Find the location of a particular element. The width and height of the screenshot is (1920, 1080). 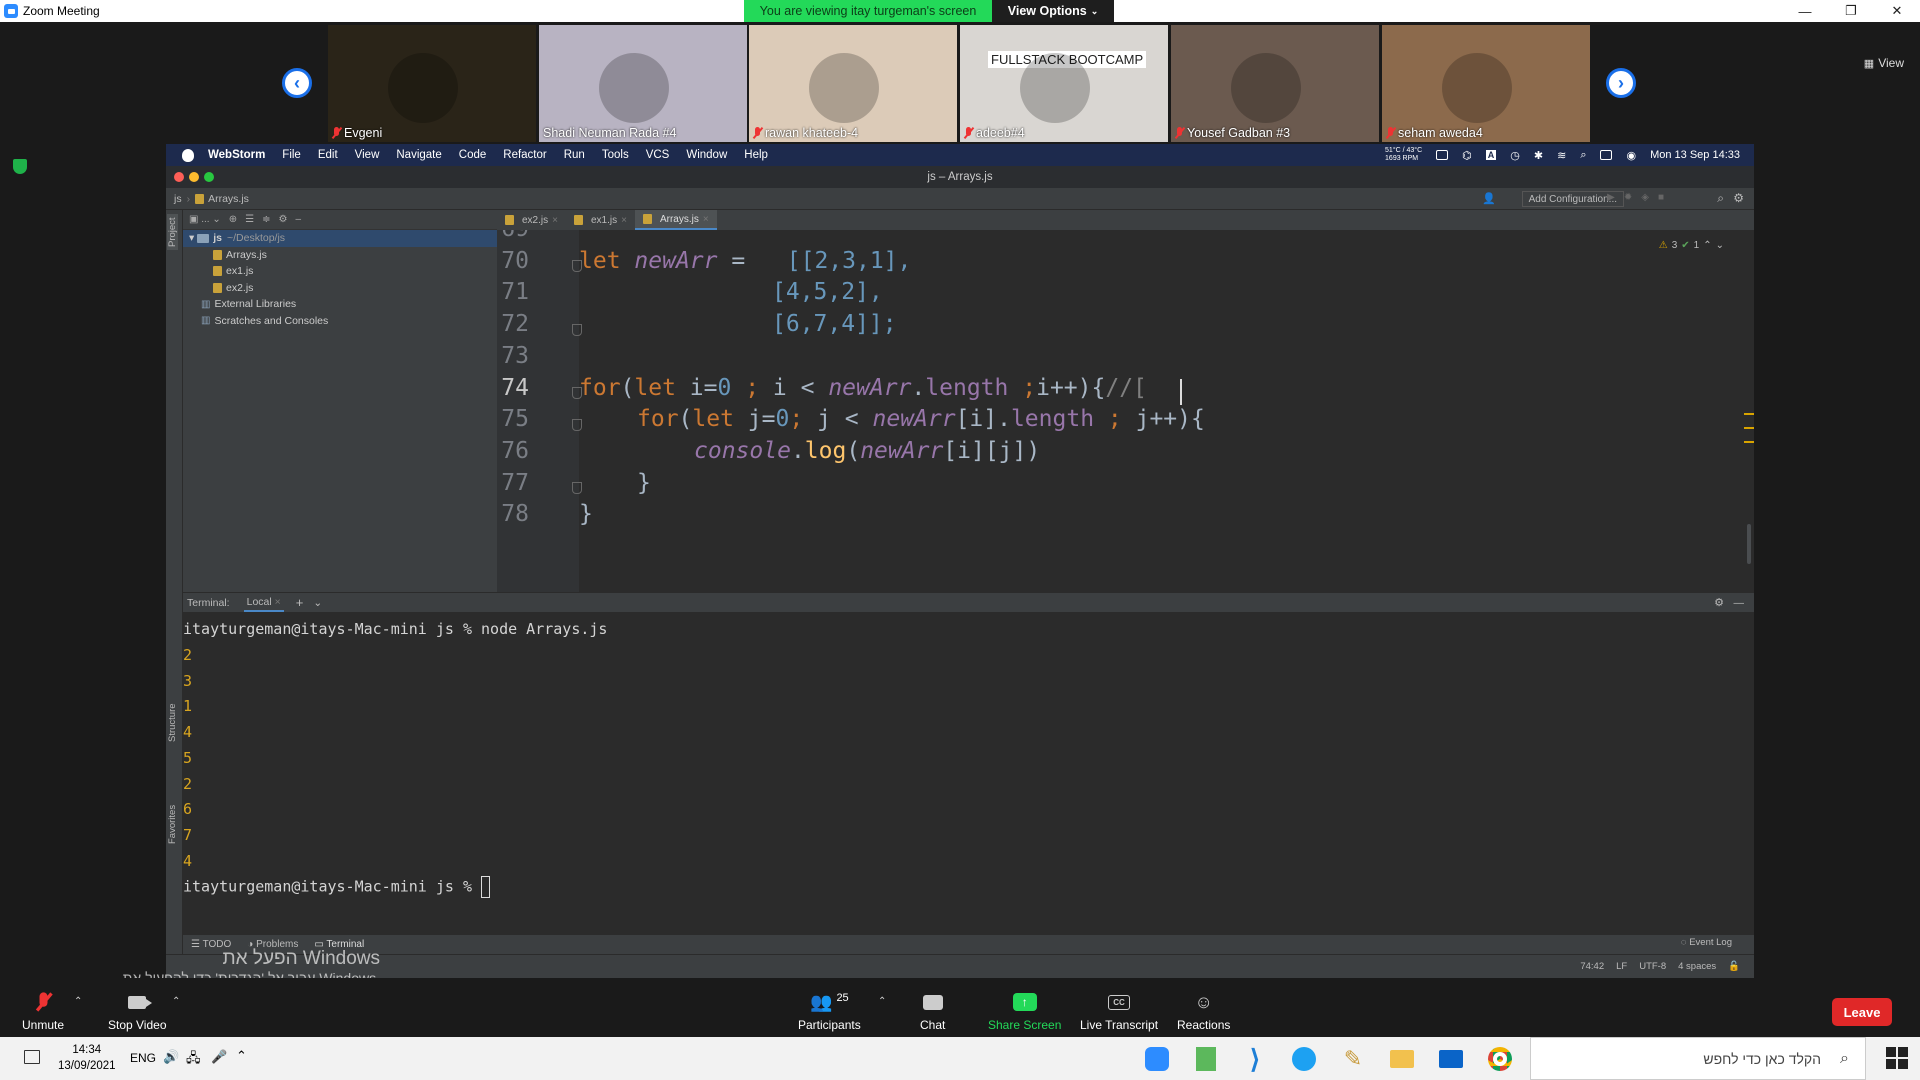

network-icon: 🖧 is located at coordinates (193, 1060).